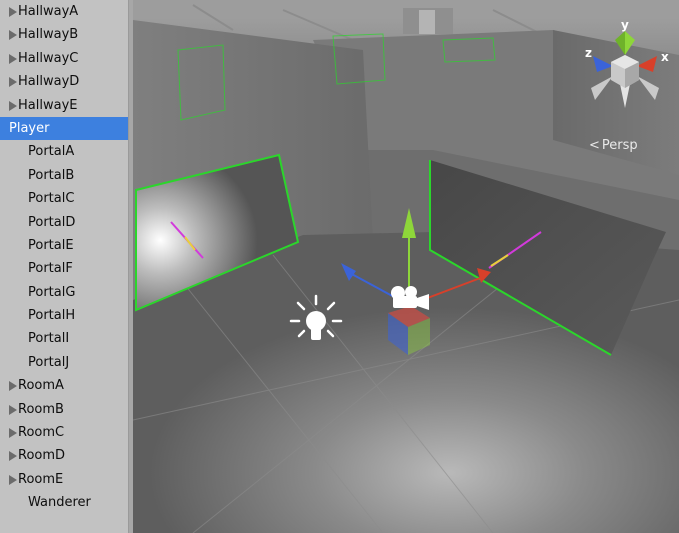 Image resolution: width=679 pixels, height=533 pixels. Describe the element at coordinates (49, 82) in the screenshot. I see `hierarchy-item-label: HallwayD` at that location.